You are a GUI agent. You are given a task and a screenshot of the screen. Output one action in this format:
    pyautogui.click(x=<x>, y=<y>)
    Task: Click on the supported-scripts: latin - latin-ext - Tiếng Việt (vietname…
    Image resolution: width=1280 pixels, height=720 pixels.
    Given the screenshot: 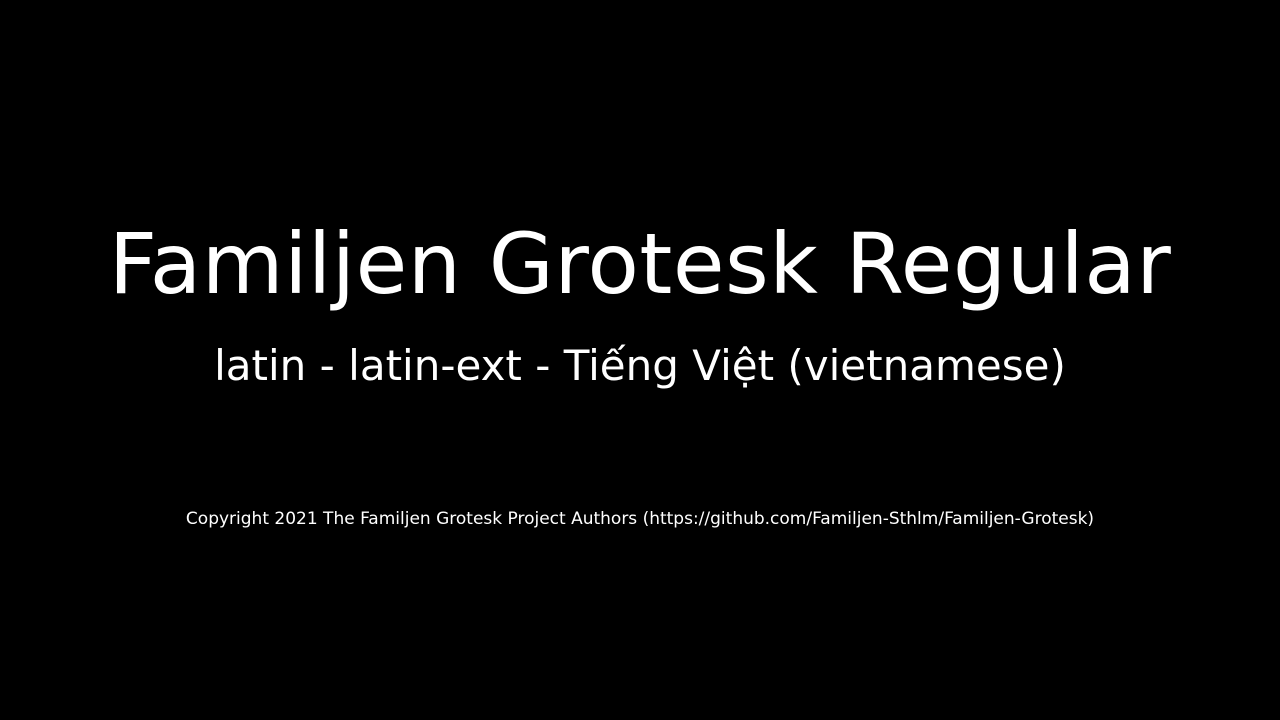 What is the action you would take?
    pyautogui.click(x=640, y=365)
    